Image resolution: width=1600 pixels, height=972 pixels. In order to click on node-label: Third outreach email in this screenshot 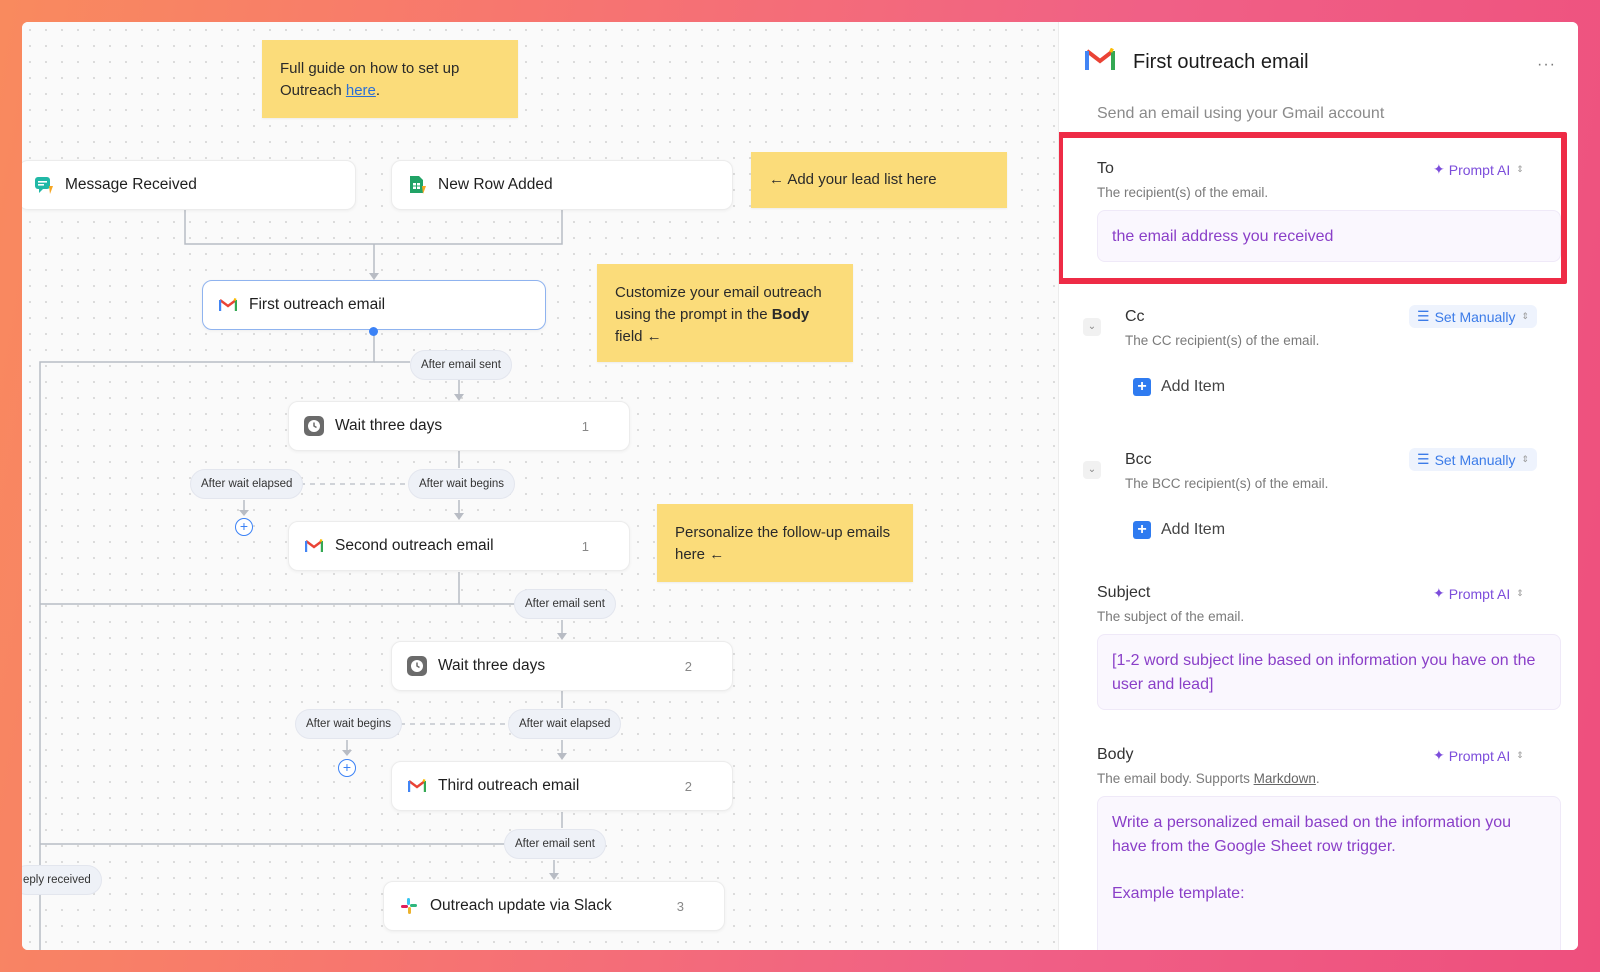, I will do `click(509, 785)`.